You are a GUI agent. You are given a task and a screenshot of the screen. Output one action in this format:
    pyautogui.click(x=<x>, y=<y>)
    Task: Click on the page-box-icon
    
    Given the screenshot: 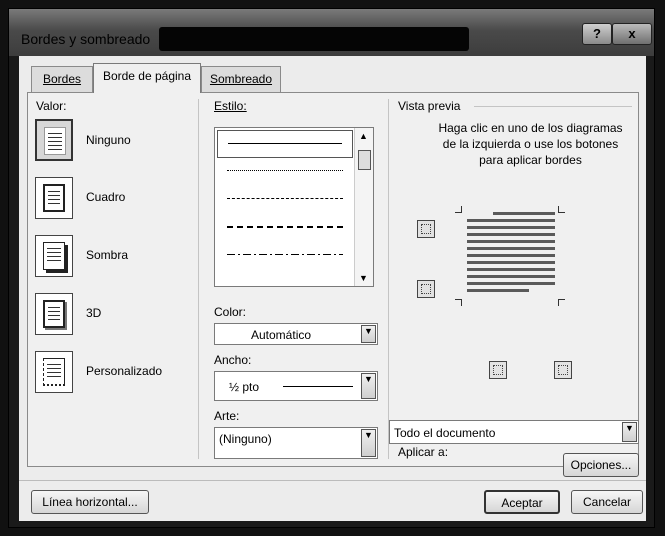 What is the action you would take?
    pyautogui.click(x=54, y=198)
    